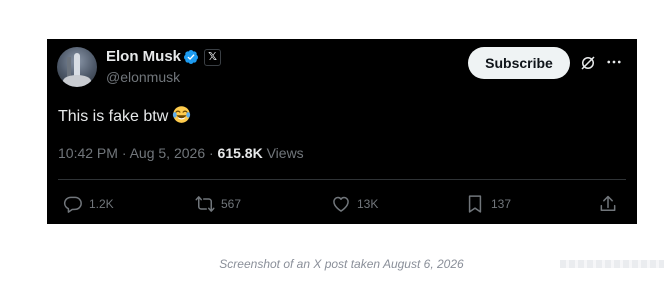  I want to click on author-display-name: Elon Musk, so click(143, 56).